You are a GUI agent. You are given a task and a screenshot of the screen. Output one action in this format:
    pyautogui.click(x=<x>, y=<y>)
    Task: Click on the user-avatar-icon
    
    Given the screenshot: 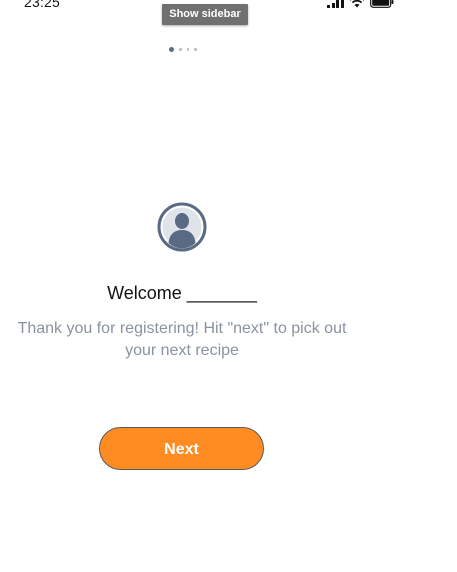 What is the action you would take?
    pyautogui.click(x=182, y=227)
    